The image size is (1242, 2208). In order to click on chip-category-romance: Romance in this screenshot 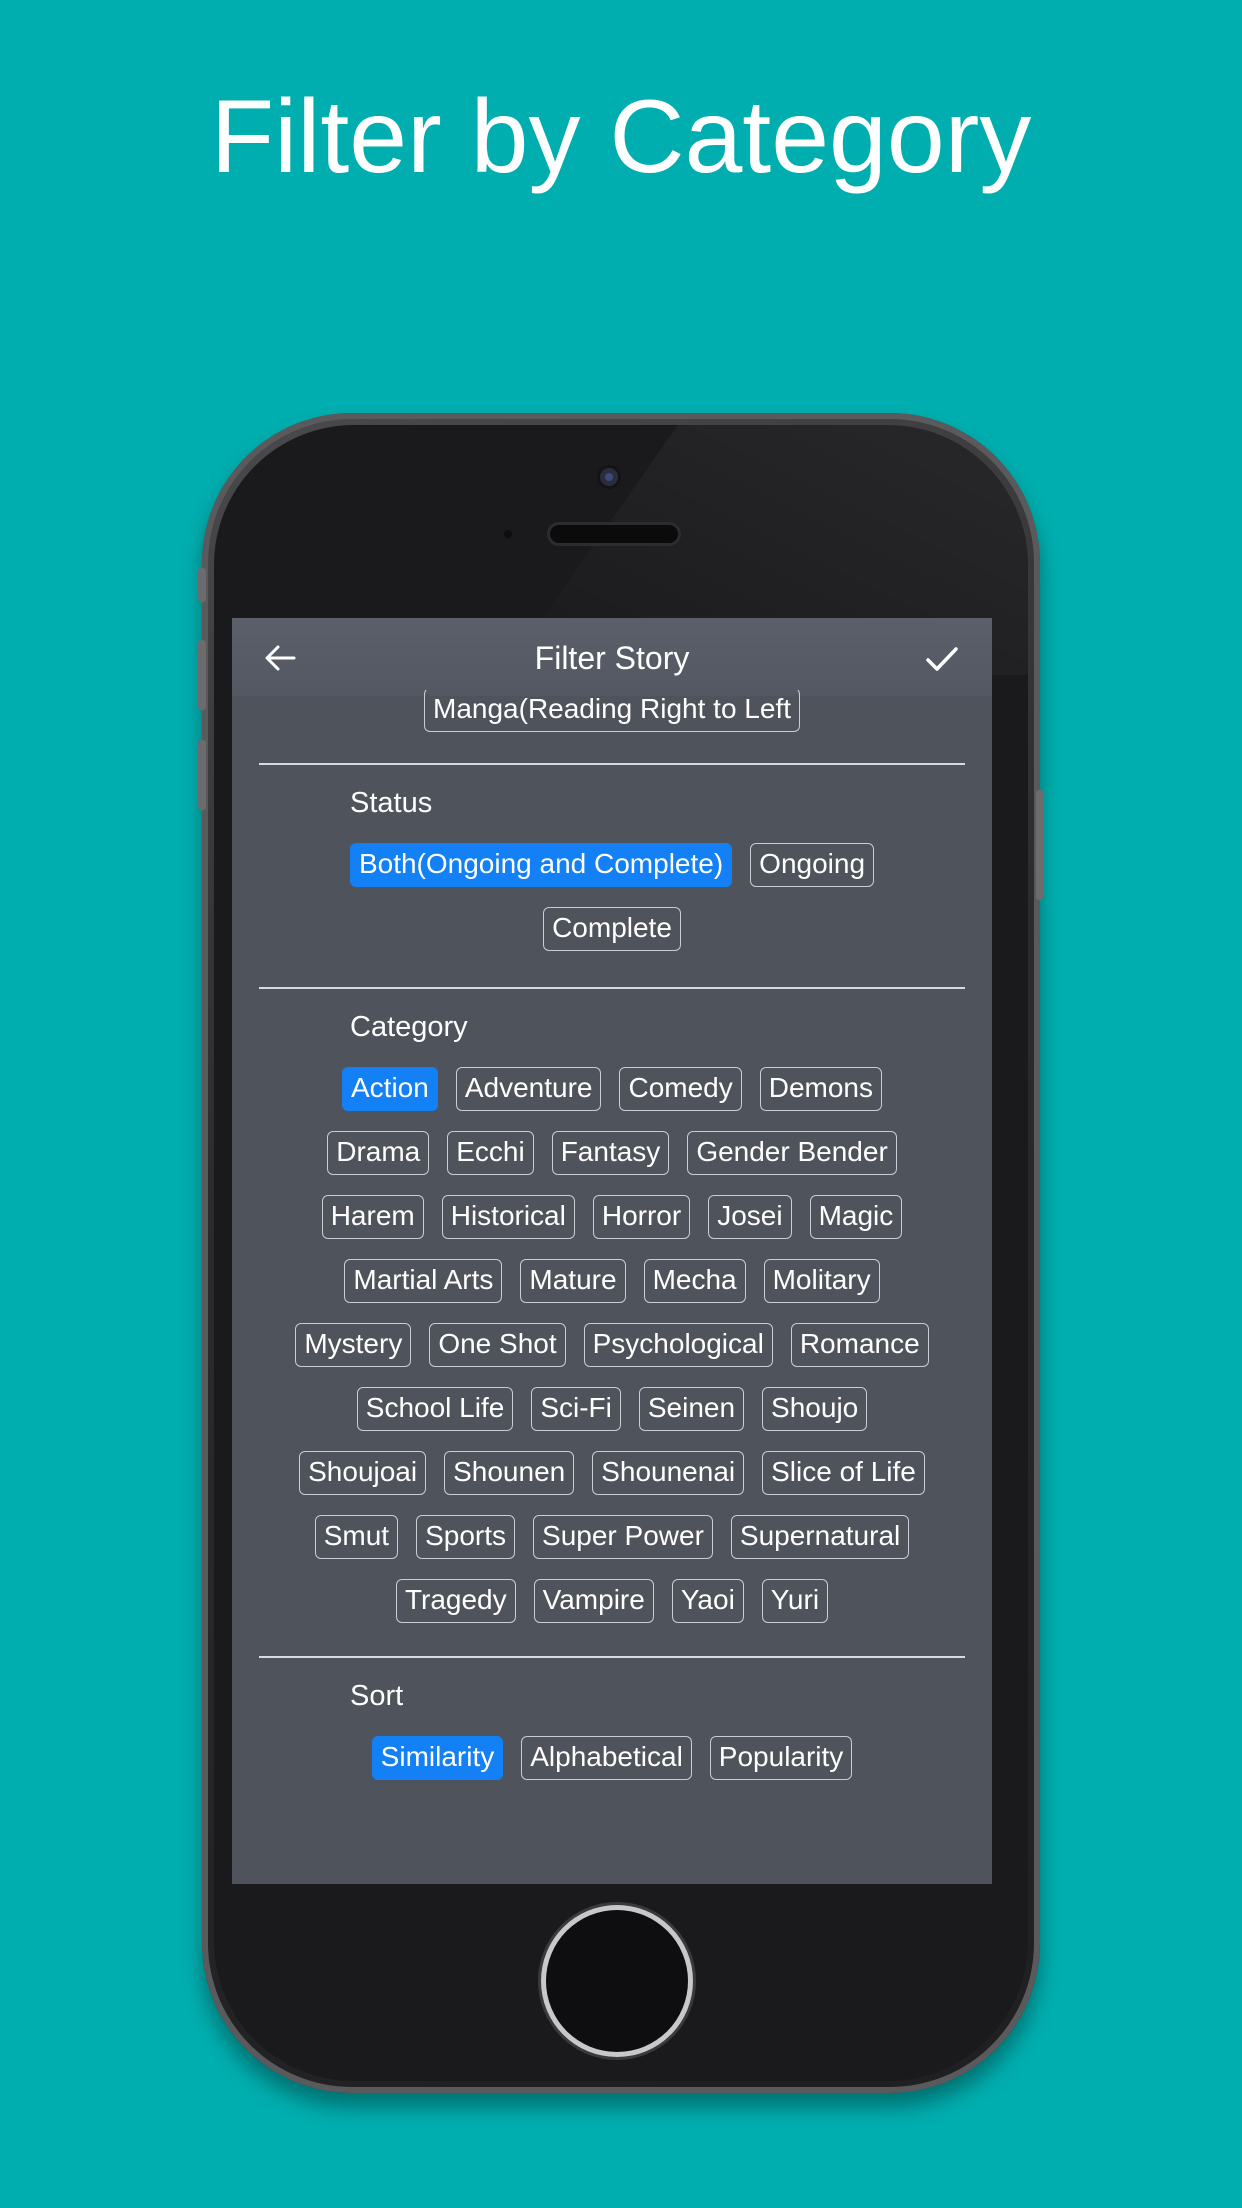, I will do `click(859, 1345)`.